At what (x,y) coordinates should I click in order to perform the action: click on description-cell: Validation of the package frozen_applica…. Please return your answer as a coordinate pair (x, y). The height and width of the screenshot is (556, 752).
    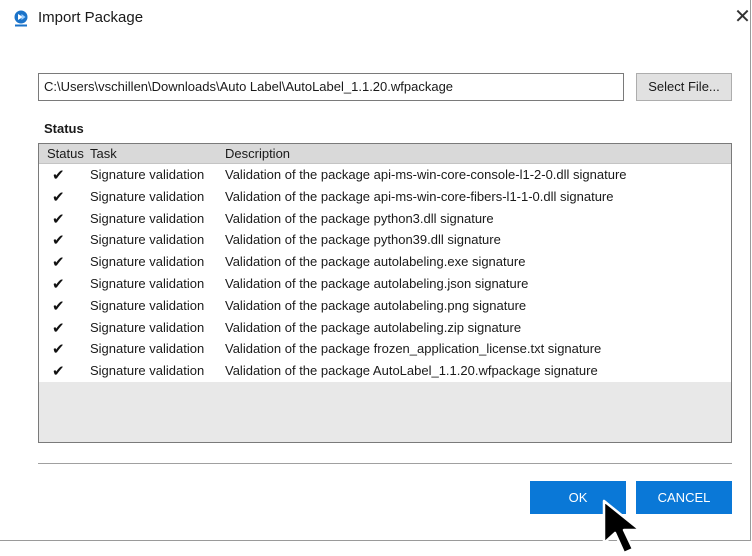
    Looking at the image, I should click on (413, 349).